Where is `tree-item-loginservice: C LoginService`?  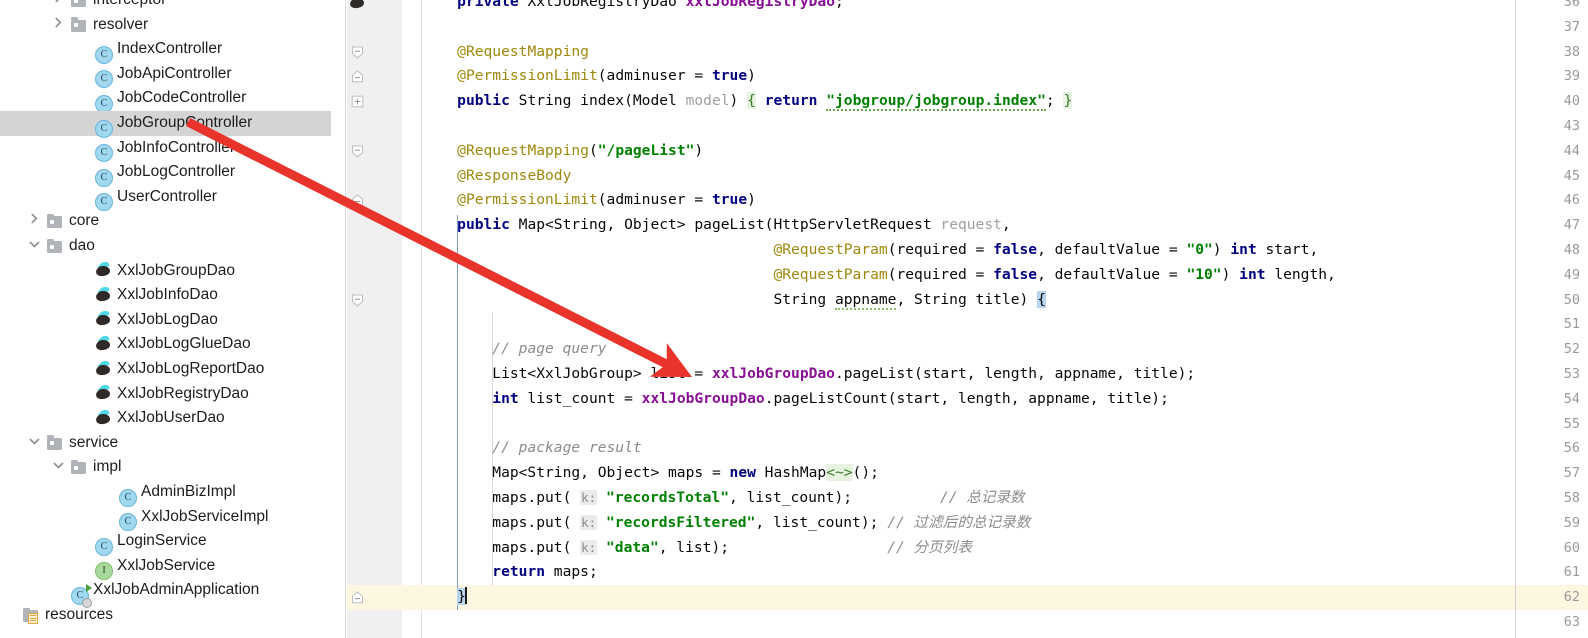 tree-item-loginservice: C LoginService is located at coordinates (165, 542).